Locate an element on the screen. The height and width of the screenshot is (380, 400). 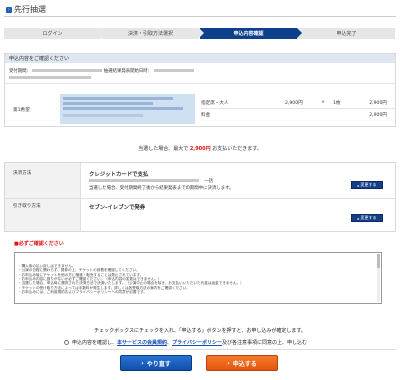
fee-total: 2,900円 is located at coordinates (378, 115).